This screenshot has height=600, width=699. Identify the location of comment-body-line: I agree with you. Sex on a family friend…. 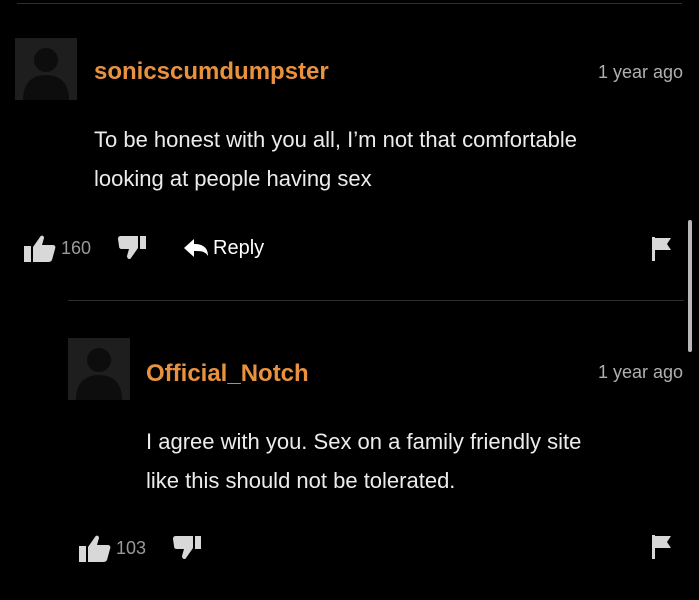
(364, 441).